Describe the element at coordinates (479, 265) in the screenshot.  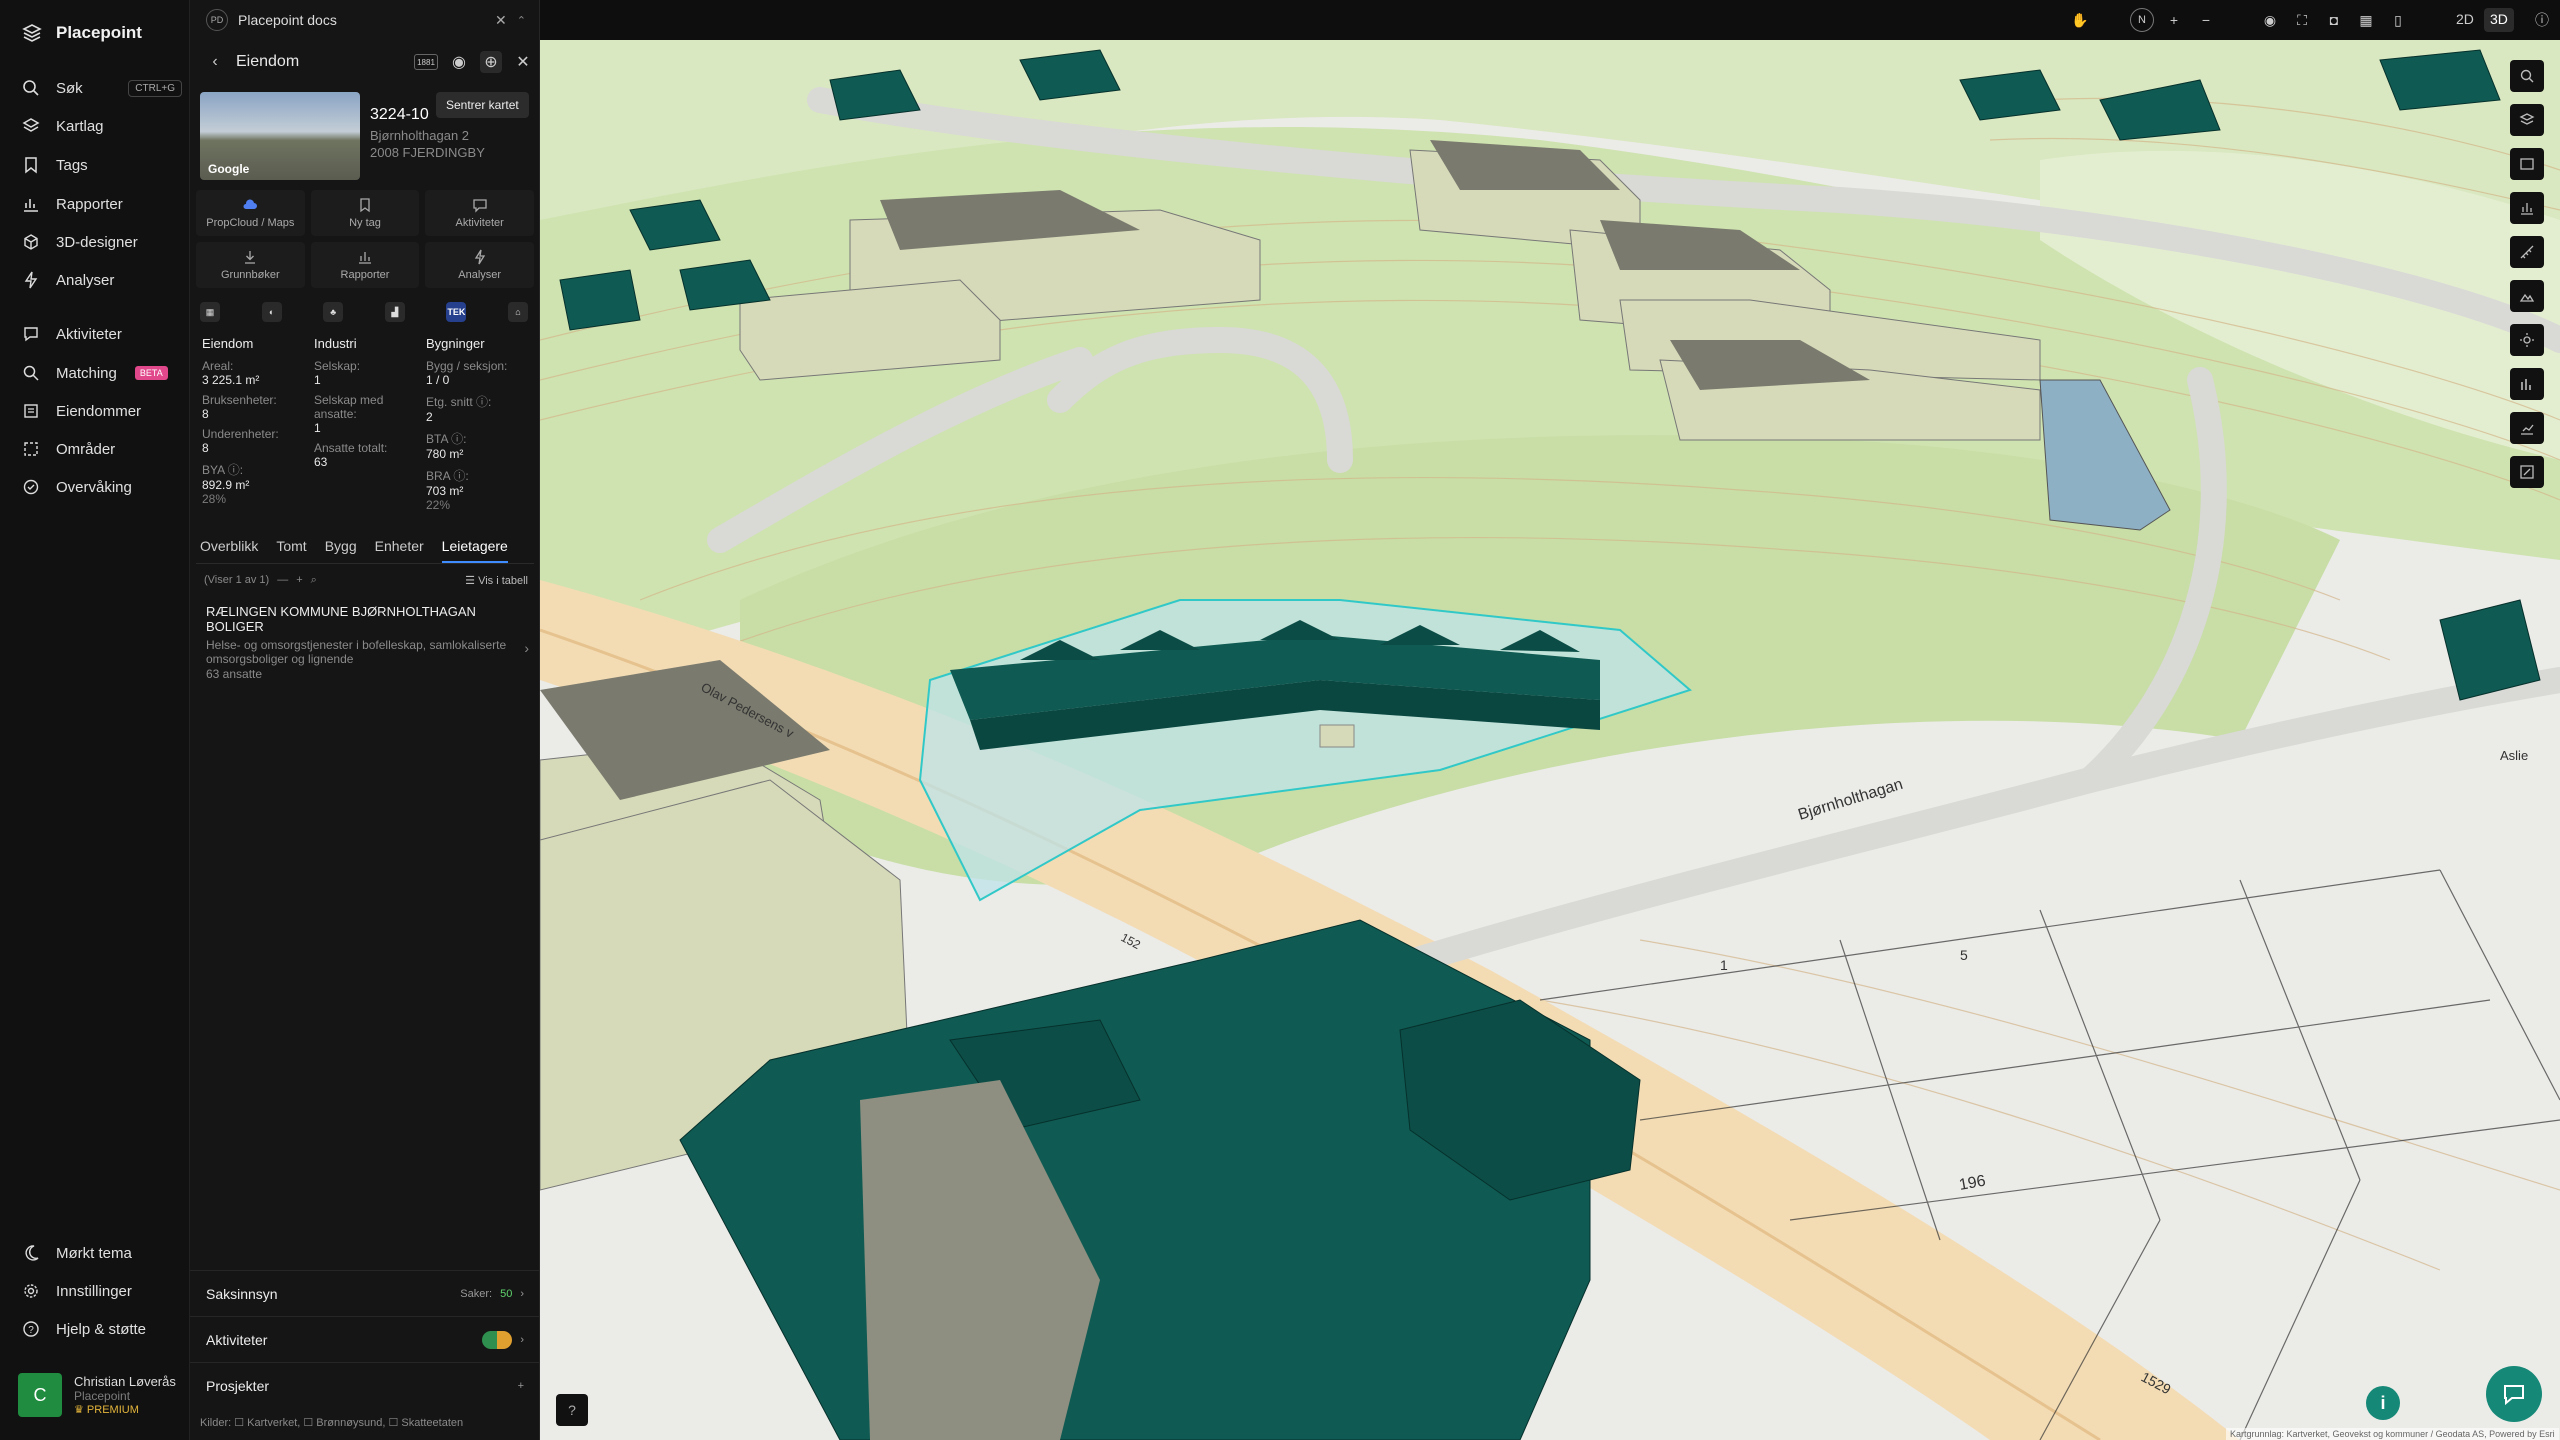
I see `analyze-button: Analyser` at that location.